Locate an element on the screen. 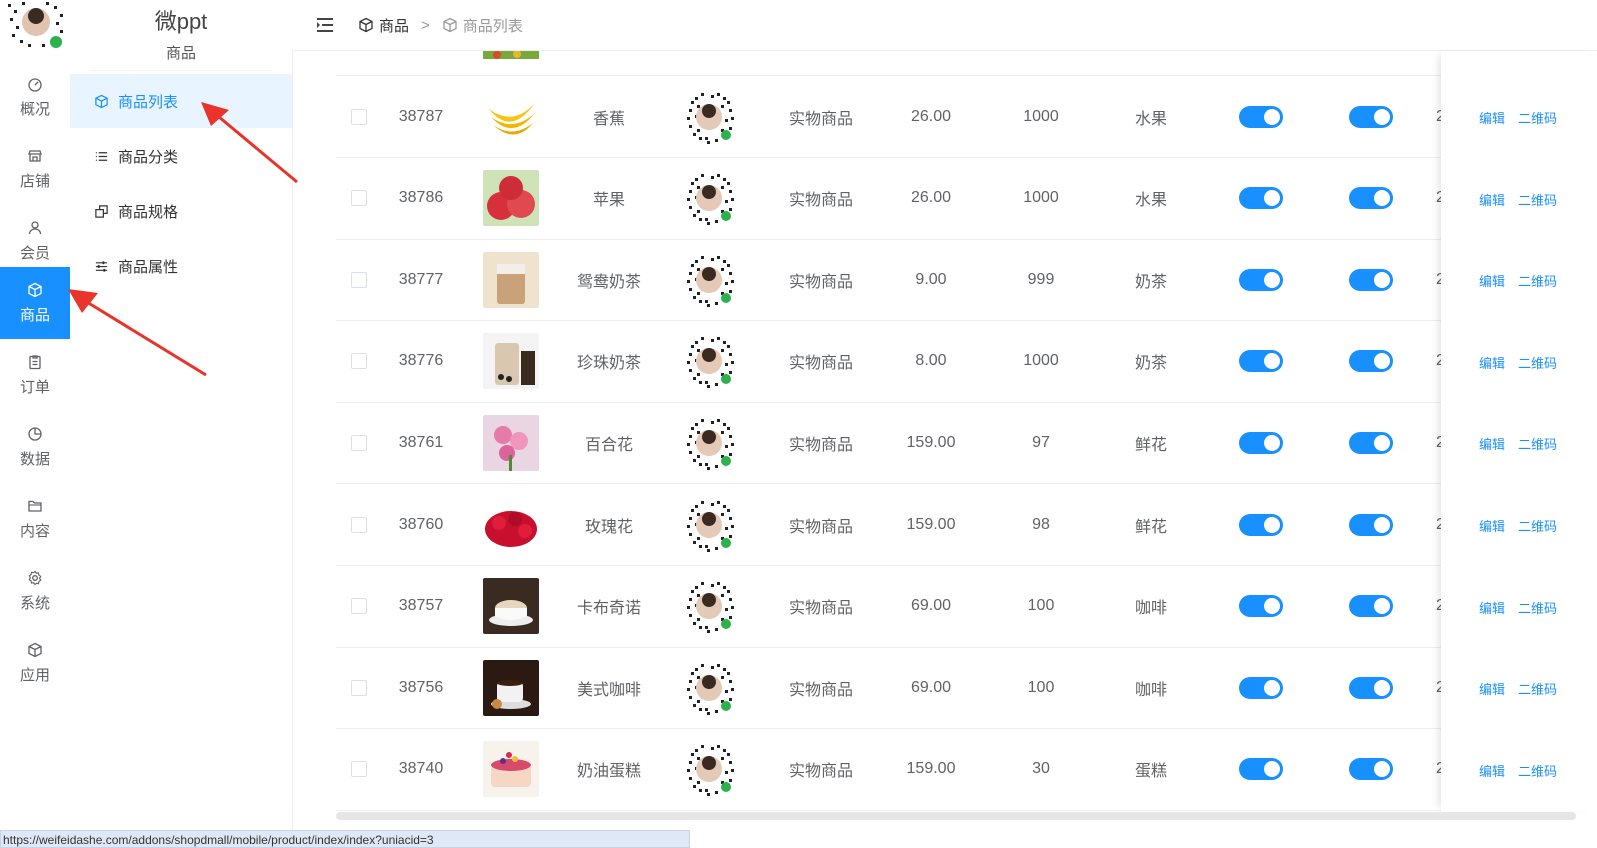  table-row: 38757卡布奇诺实物商品69.00100咖啡2 is located at coordinates (953, 607).